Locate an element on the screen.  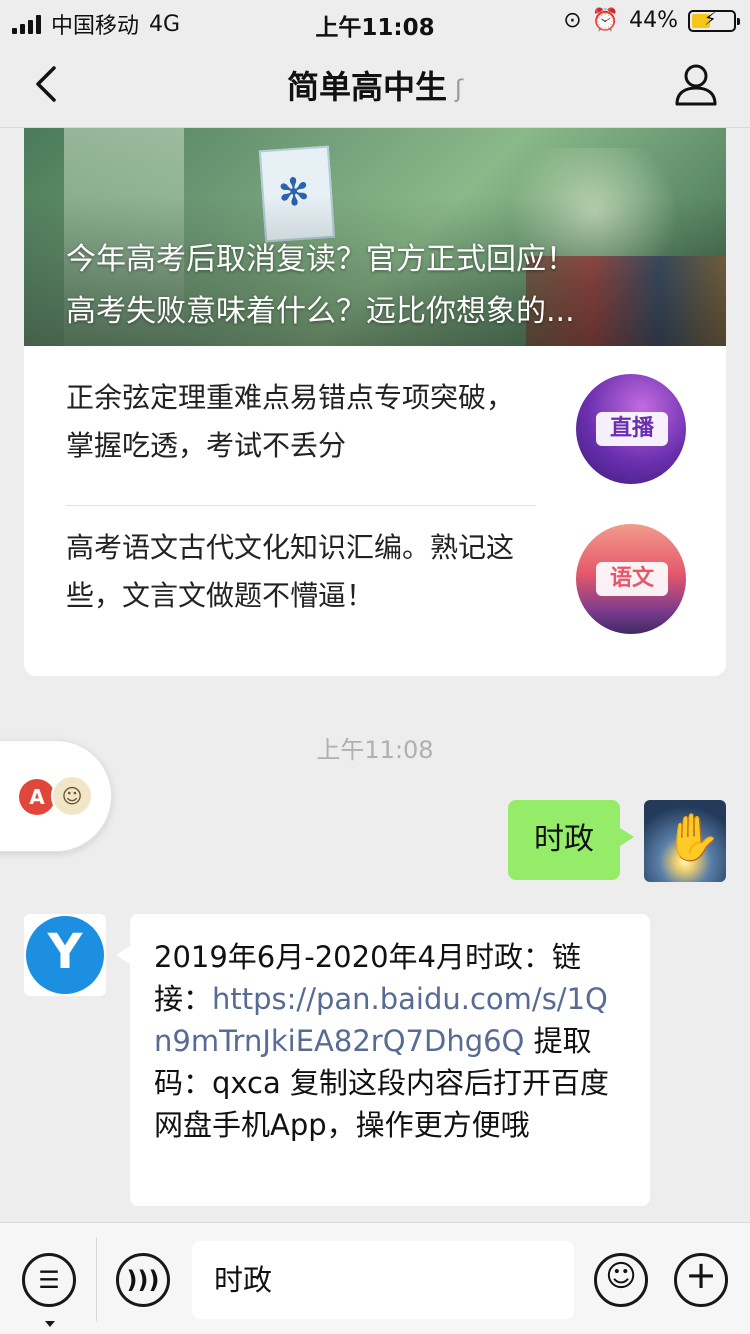
article-item-2: 高考语文古代文化知识汇编。熟记这些，文言文做题不懵逼！ 语文 is located at coordinates (376, 578).